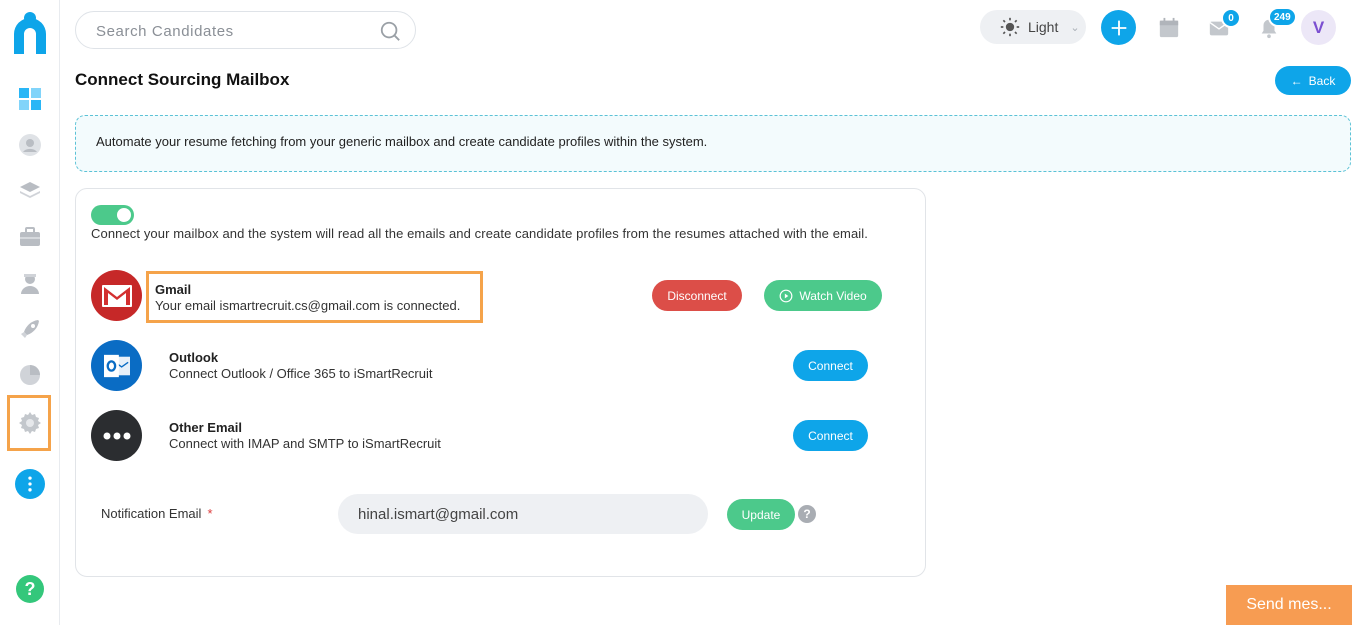 The width and height of the screenshot is (1366, 625). What do you see at coordinates (30, 99) in the screenshot?
I see `dashboard-icon` at bounding box center [30, 99].